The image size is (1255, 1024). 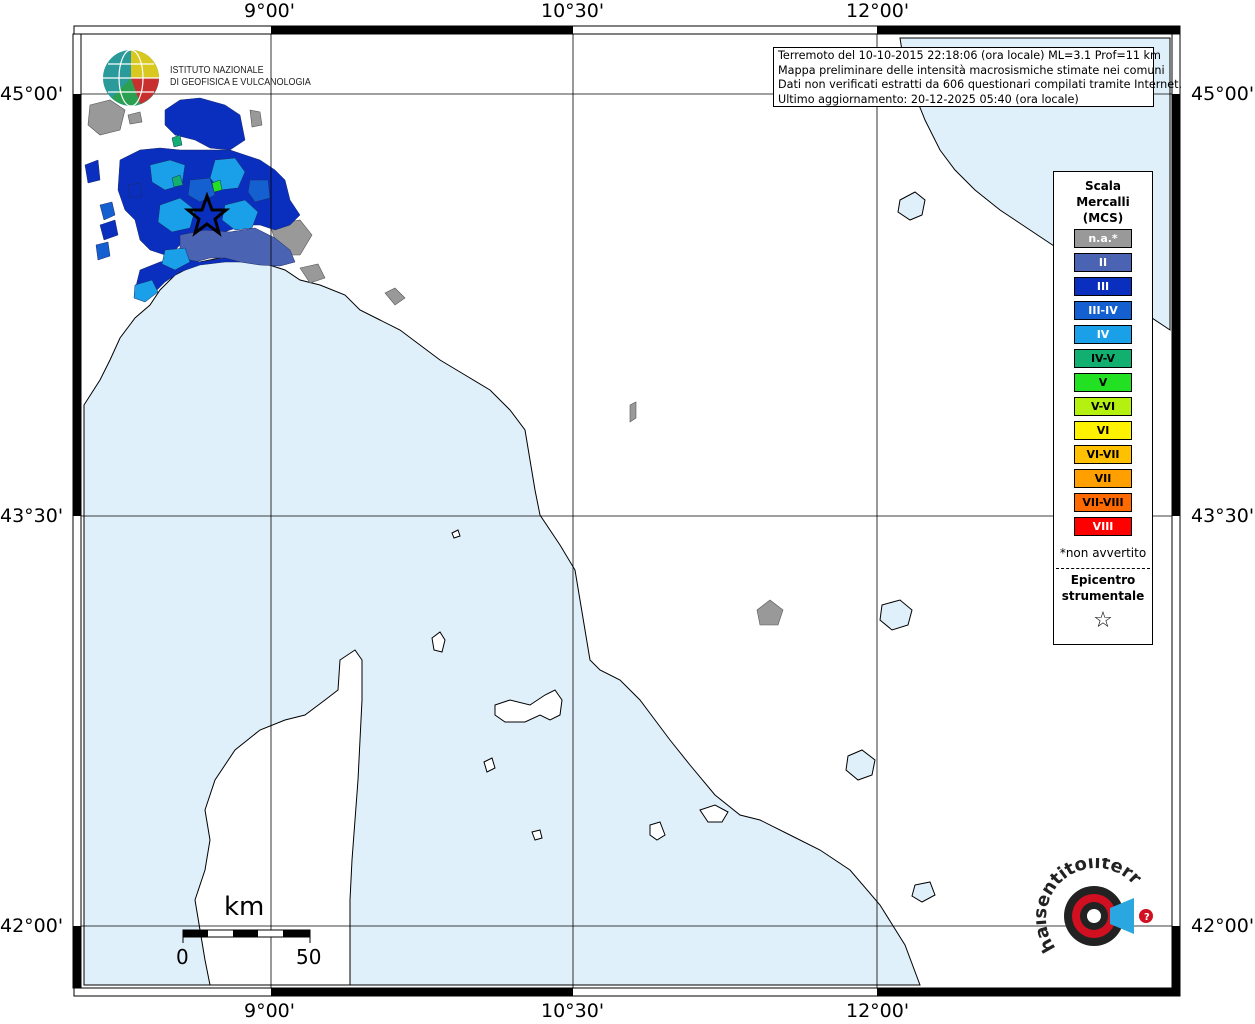 I want to click on legend-note: *non avvertito, so click(x=1103, y=553).